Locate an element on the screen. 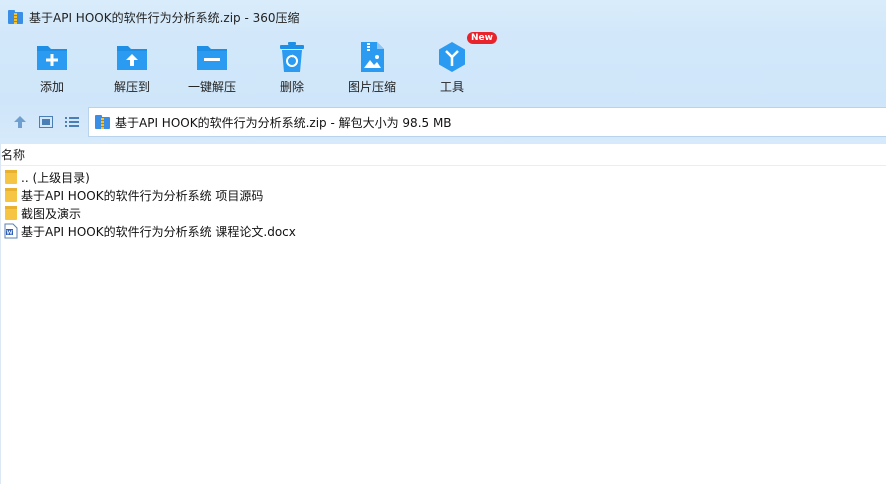  thumbnail-view-icon is located at coordinates (46, 123).